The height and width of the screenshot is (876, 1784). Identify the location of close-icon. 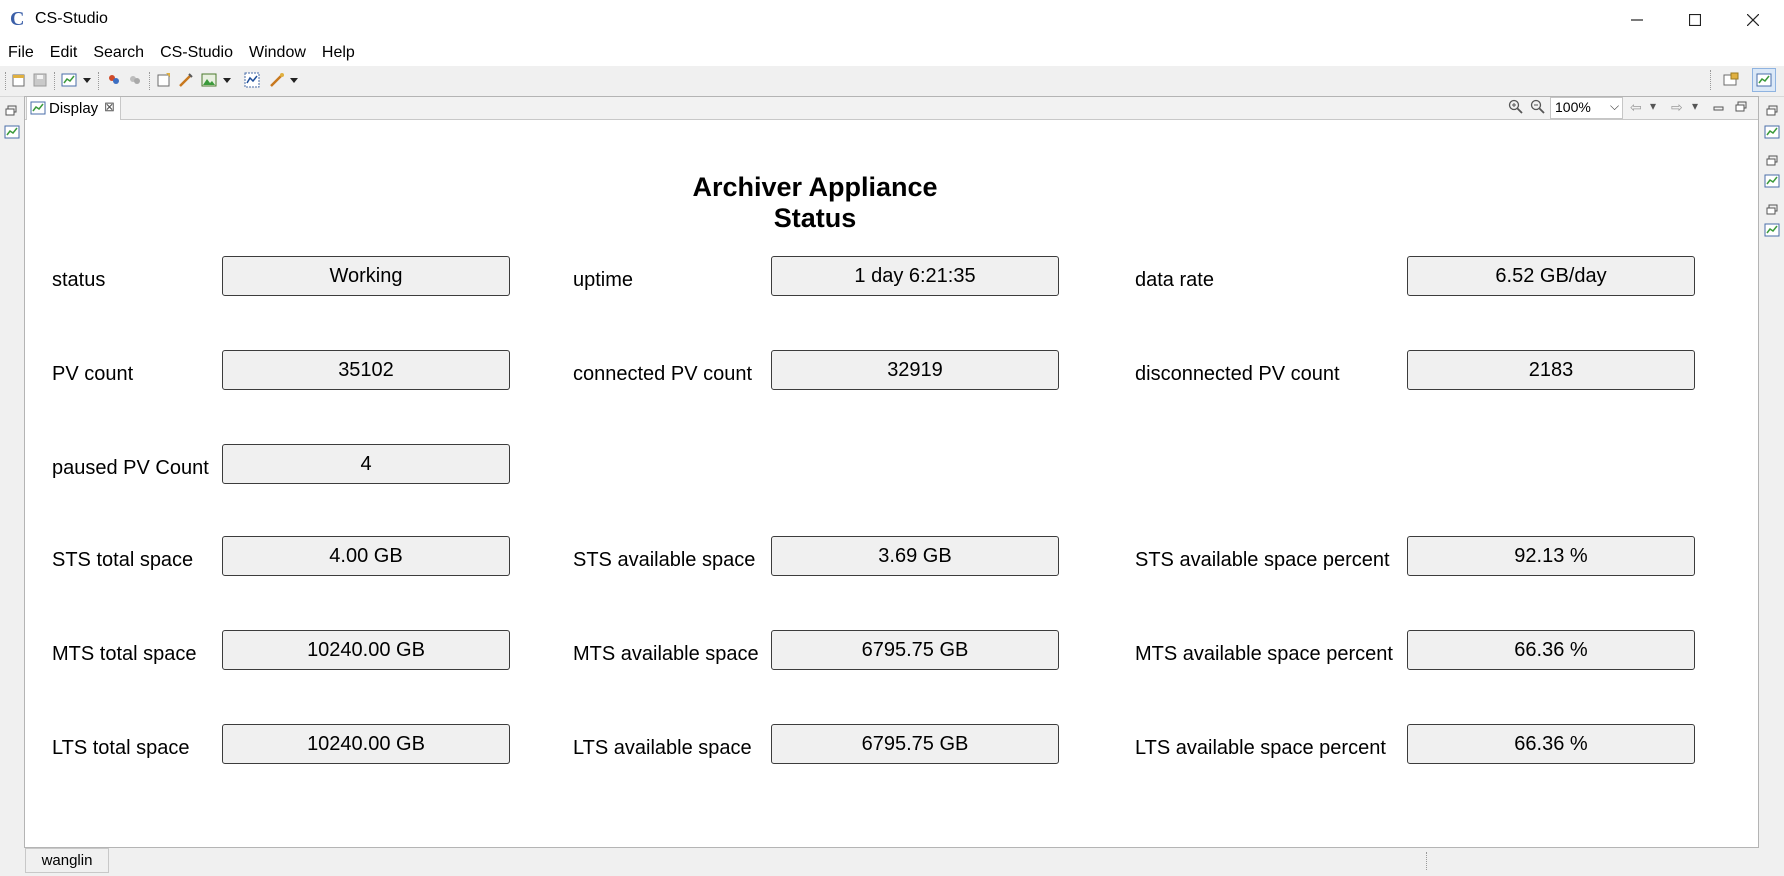
(1753, 20).